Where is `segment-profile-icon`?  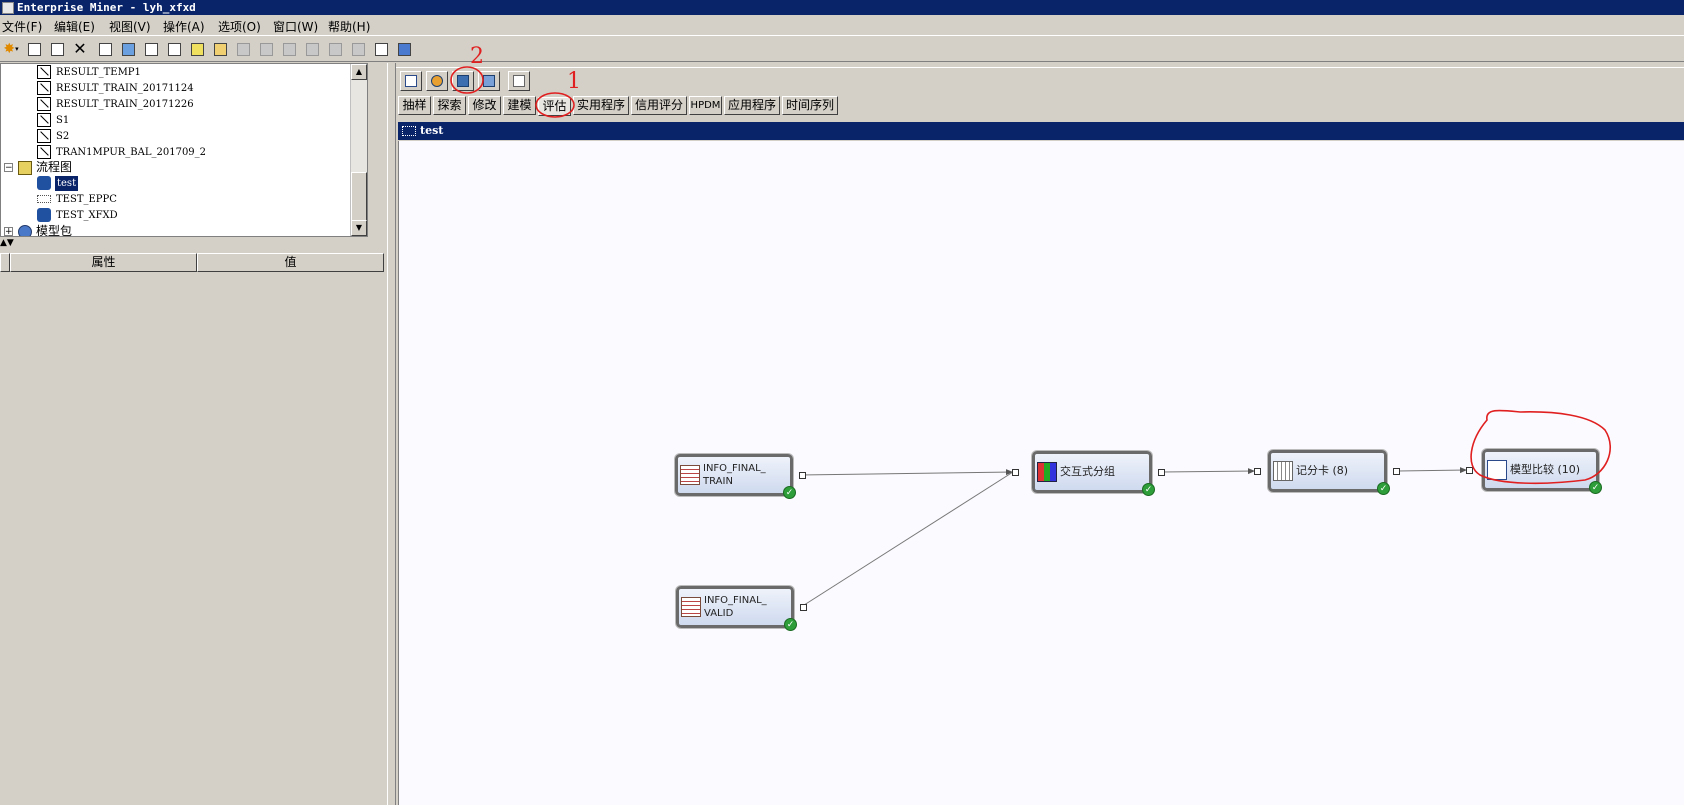 segment-profile-icon is located at coordinates (519, 81).